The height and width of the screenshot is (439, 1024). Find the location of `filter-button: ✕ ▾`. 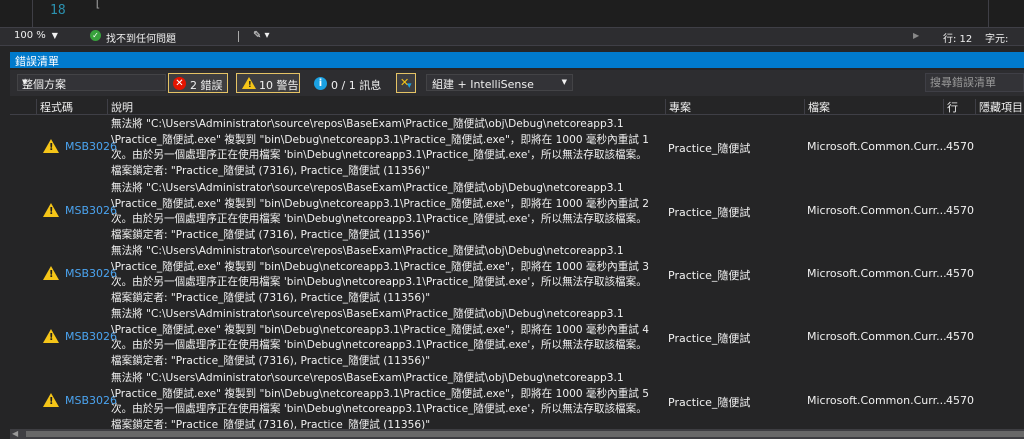

filter-button: ✕ ▾ is located at coordinates (406, 83).